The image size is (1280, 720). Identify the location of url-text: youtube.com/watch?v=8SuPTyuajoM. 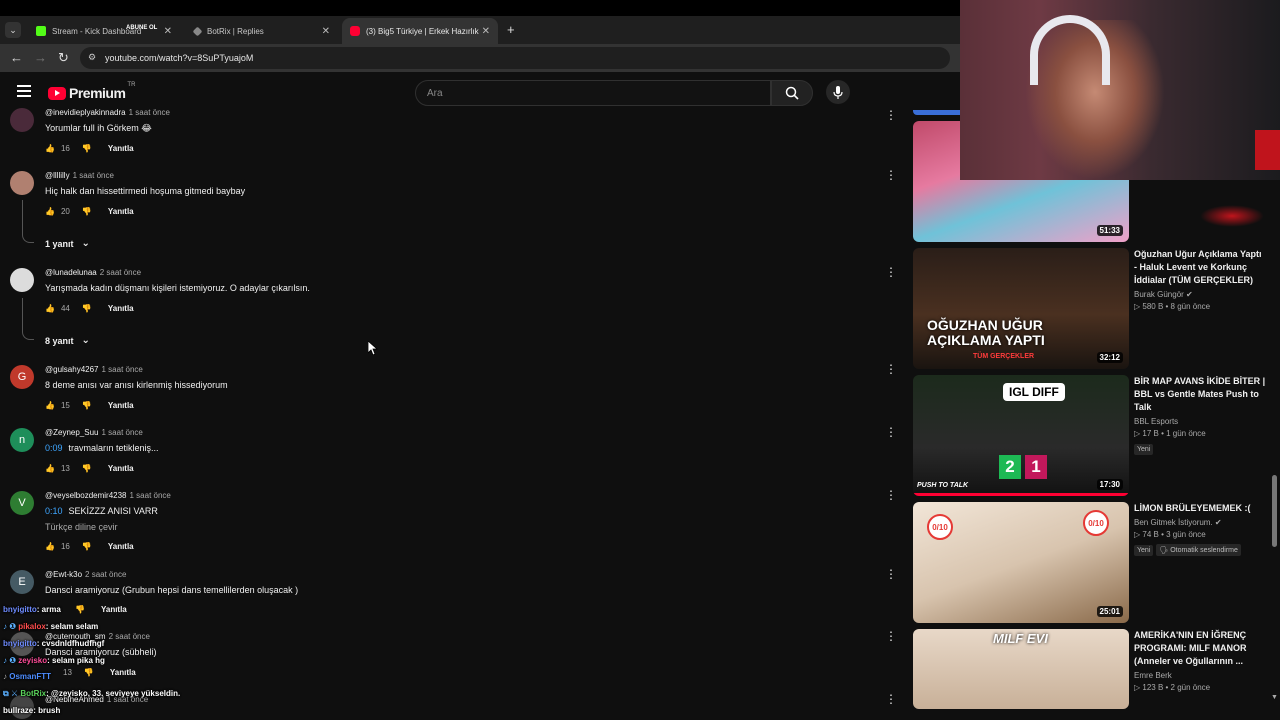
(179, 58).